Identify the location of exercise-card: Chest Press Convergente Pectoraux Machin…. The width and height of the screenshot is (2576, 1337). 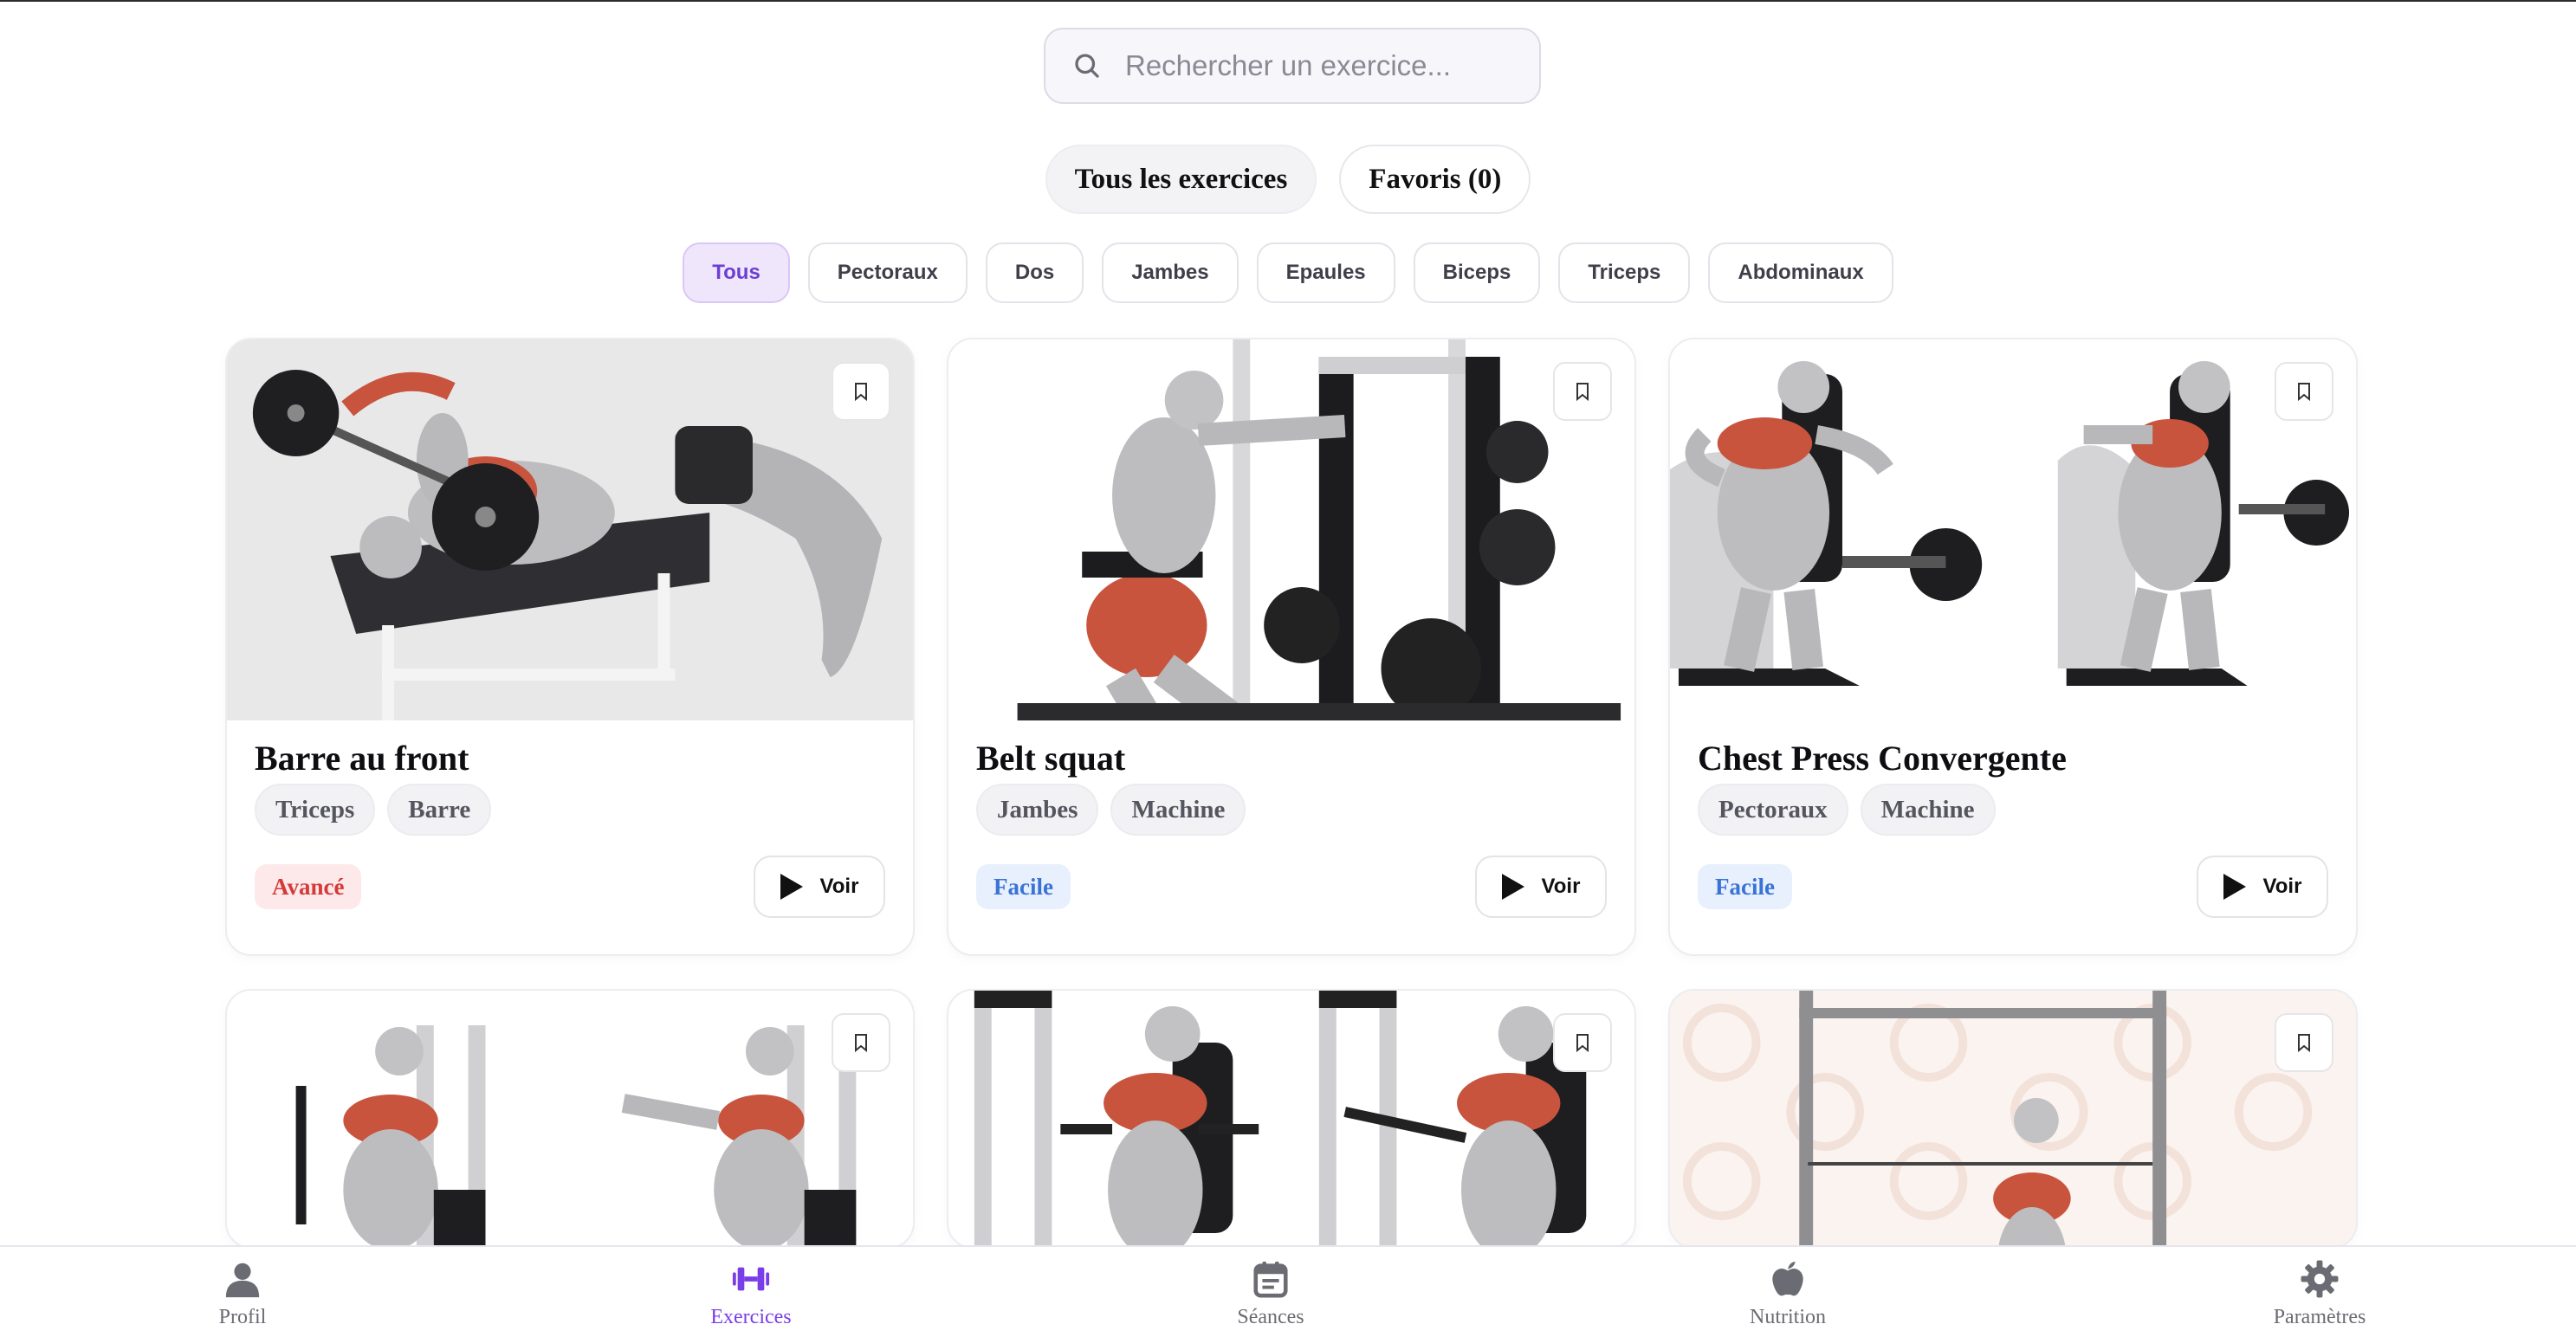
(2013, 647).